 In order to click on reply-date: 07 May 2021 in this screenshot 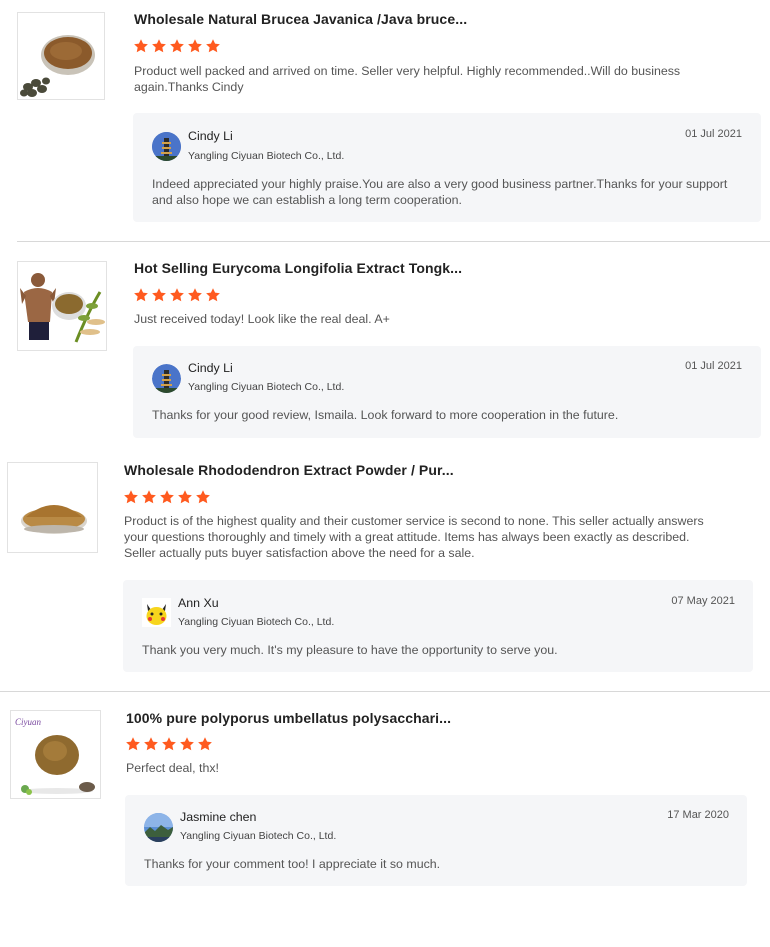, I will do `click(703, 601)`.